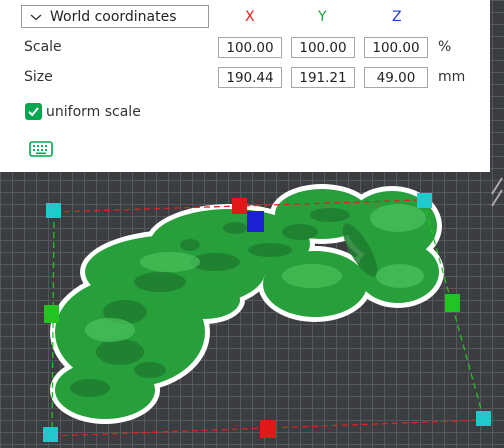  I want to click on axis-y-label: Y, so click(322, 17).